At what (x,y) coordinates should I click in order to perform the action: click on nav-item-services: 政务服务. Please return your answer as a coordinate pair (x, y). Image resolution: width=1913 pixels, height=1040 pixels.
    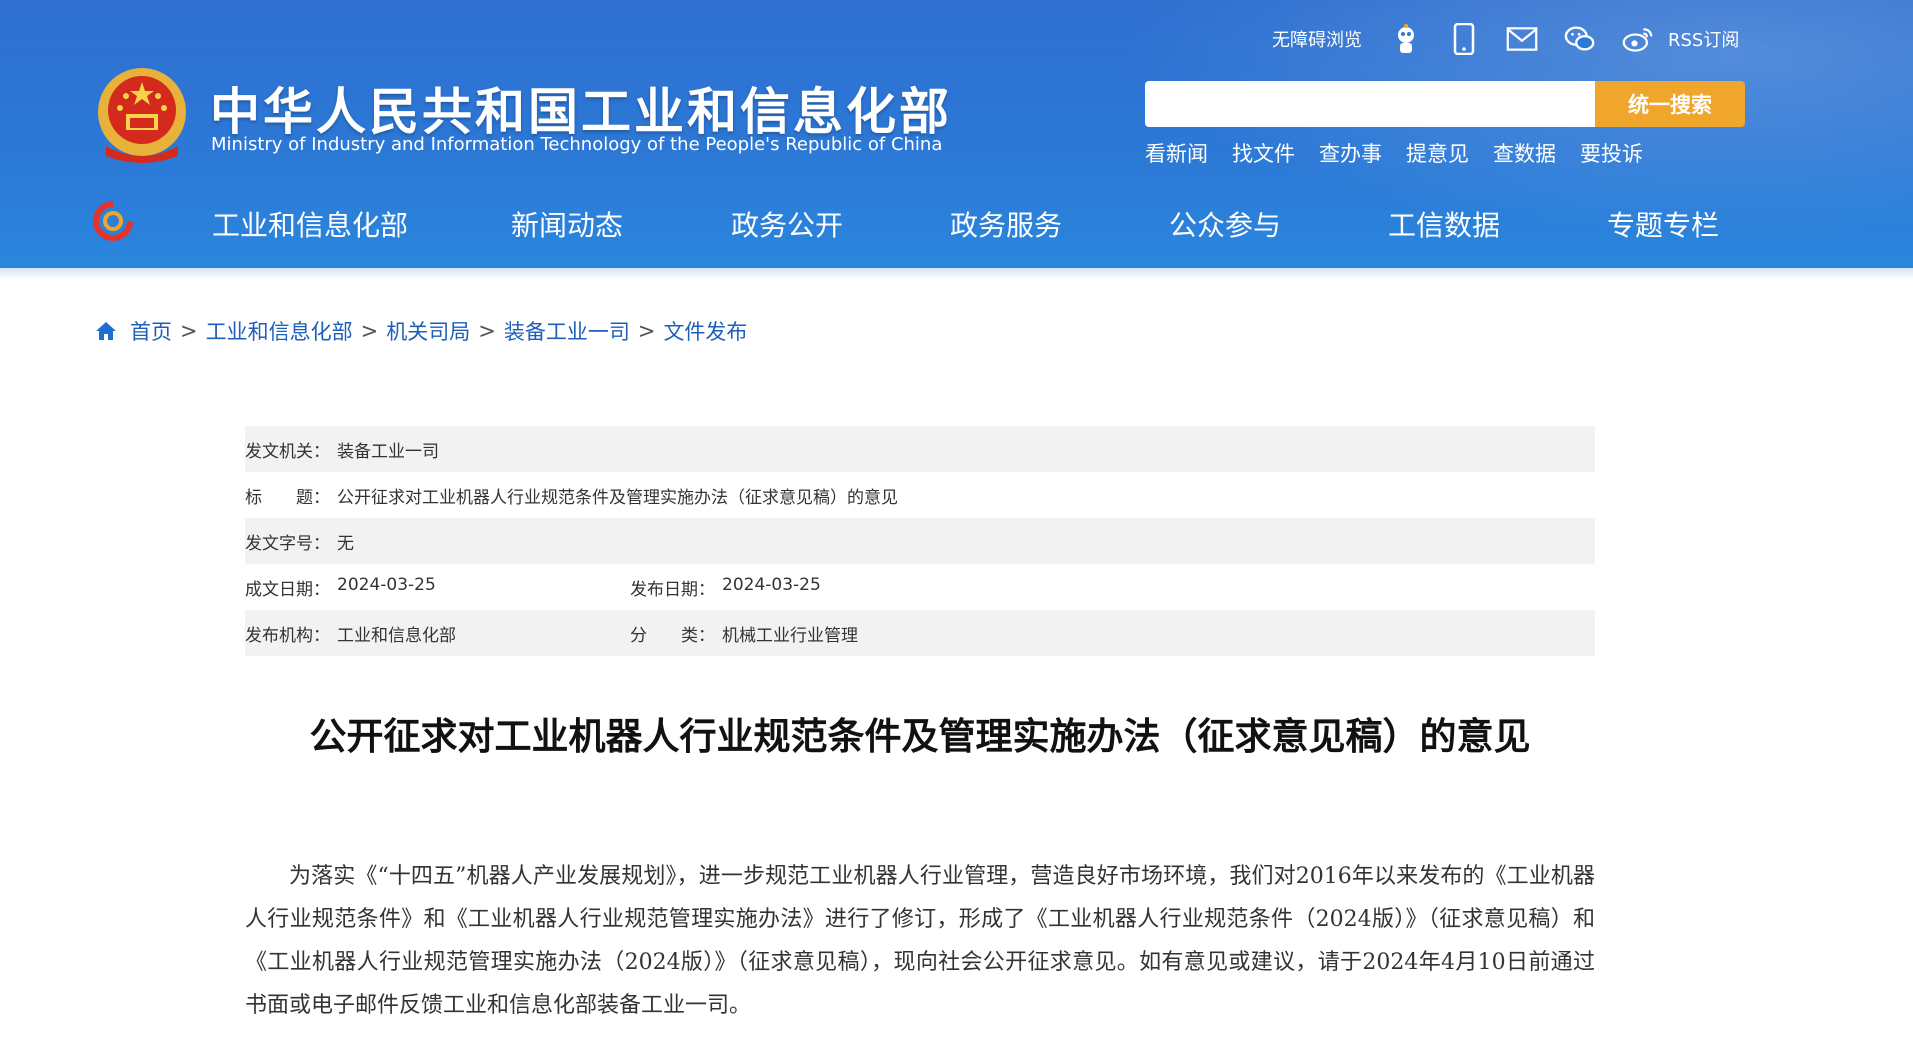
    Looking at the image, I should click on (1006, 224).